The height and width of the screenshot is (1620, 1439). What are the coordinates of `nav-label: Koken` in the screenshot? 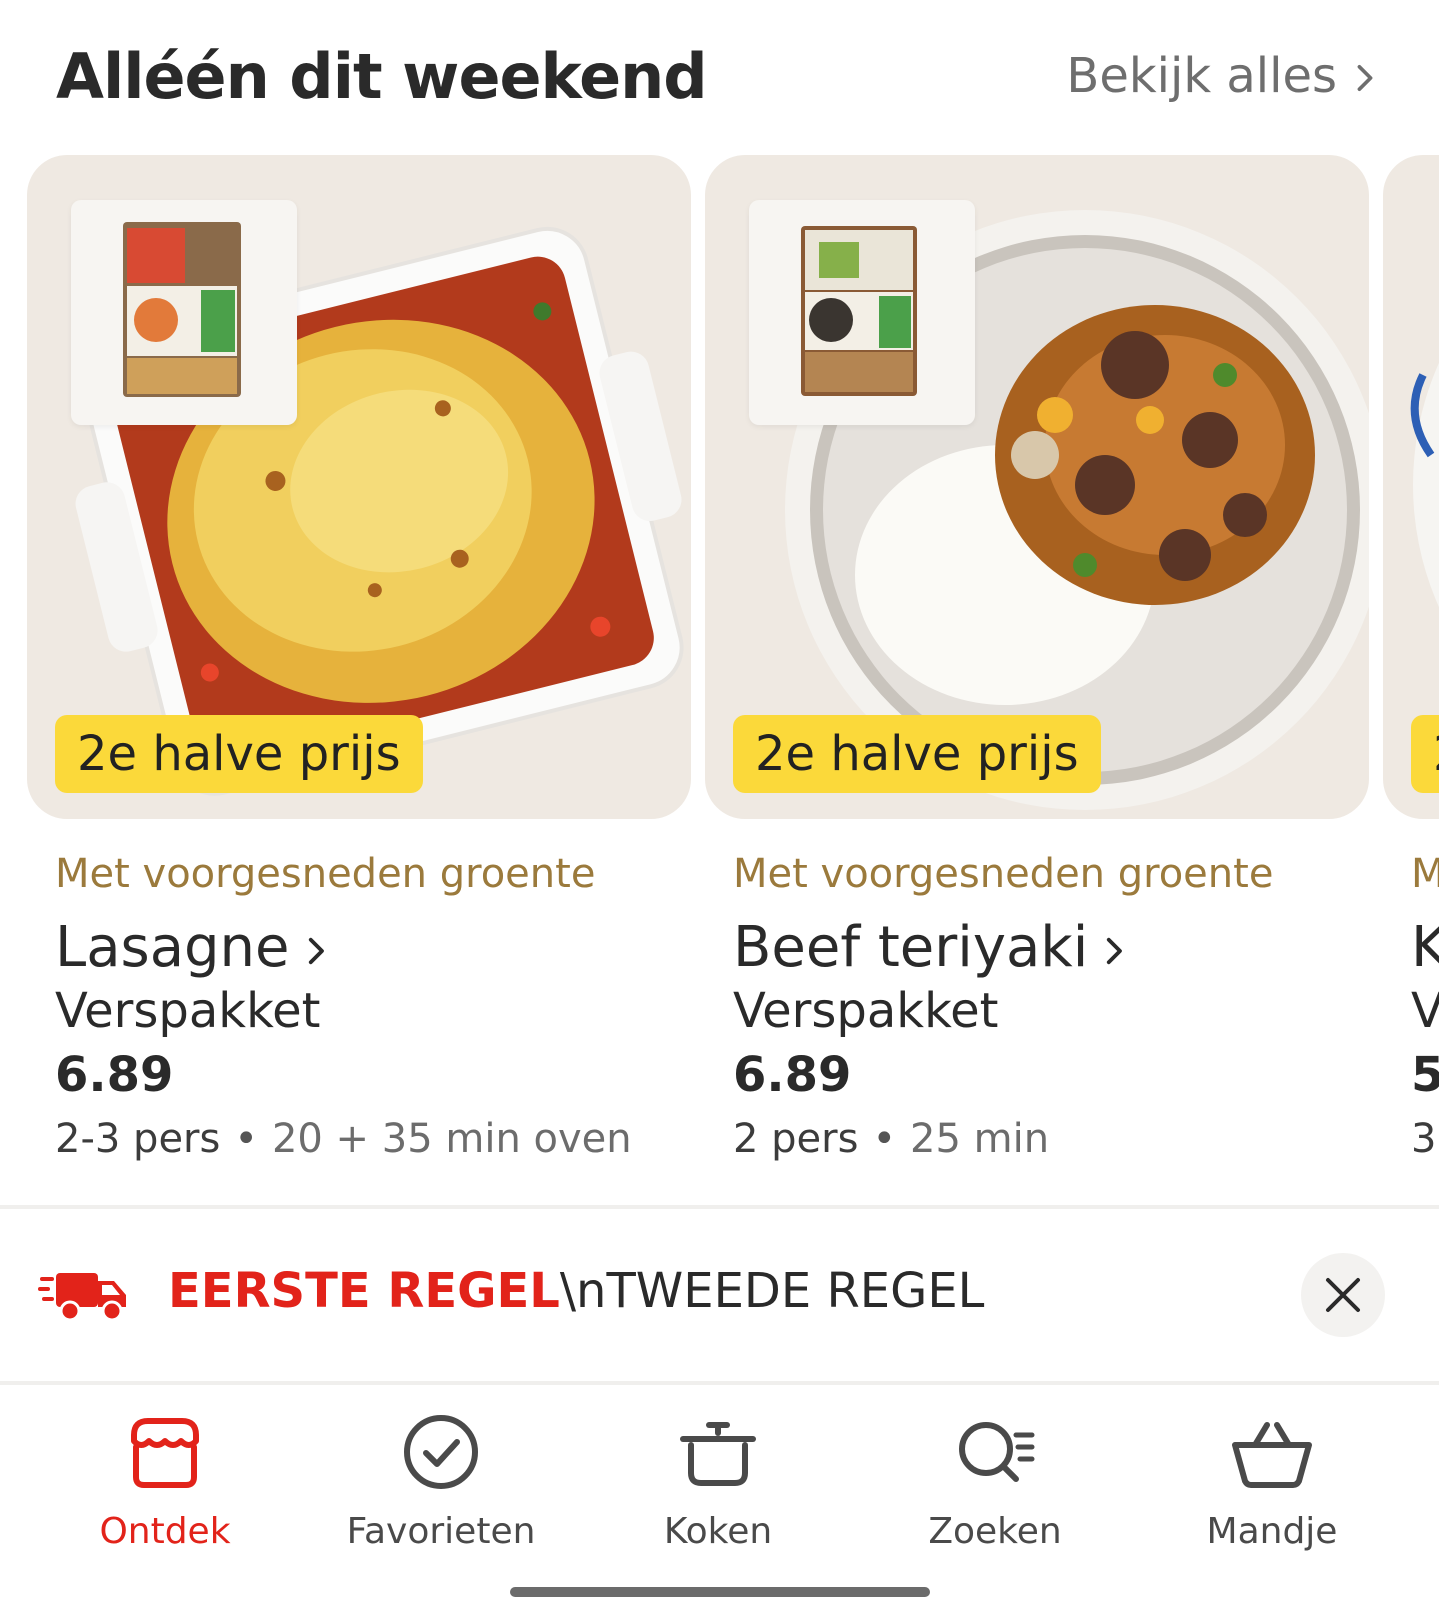 It's located at (718, 1531).